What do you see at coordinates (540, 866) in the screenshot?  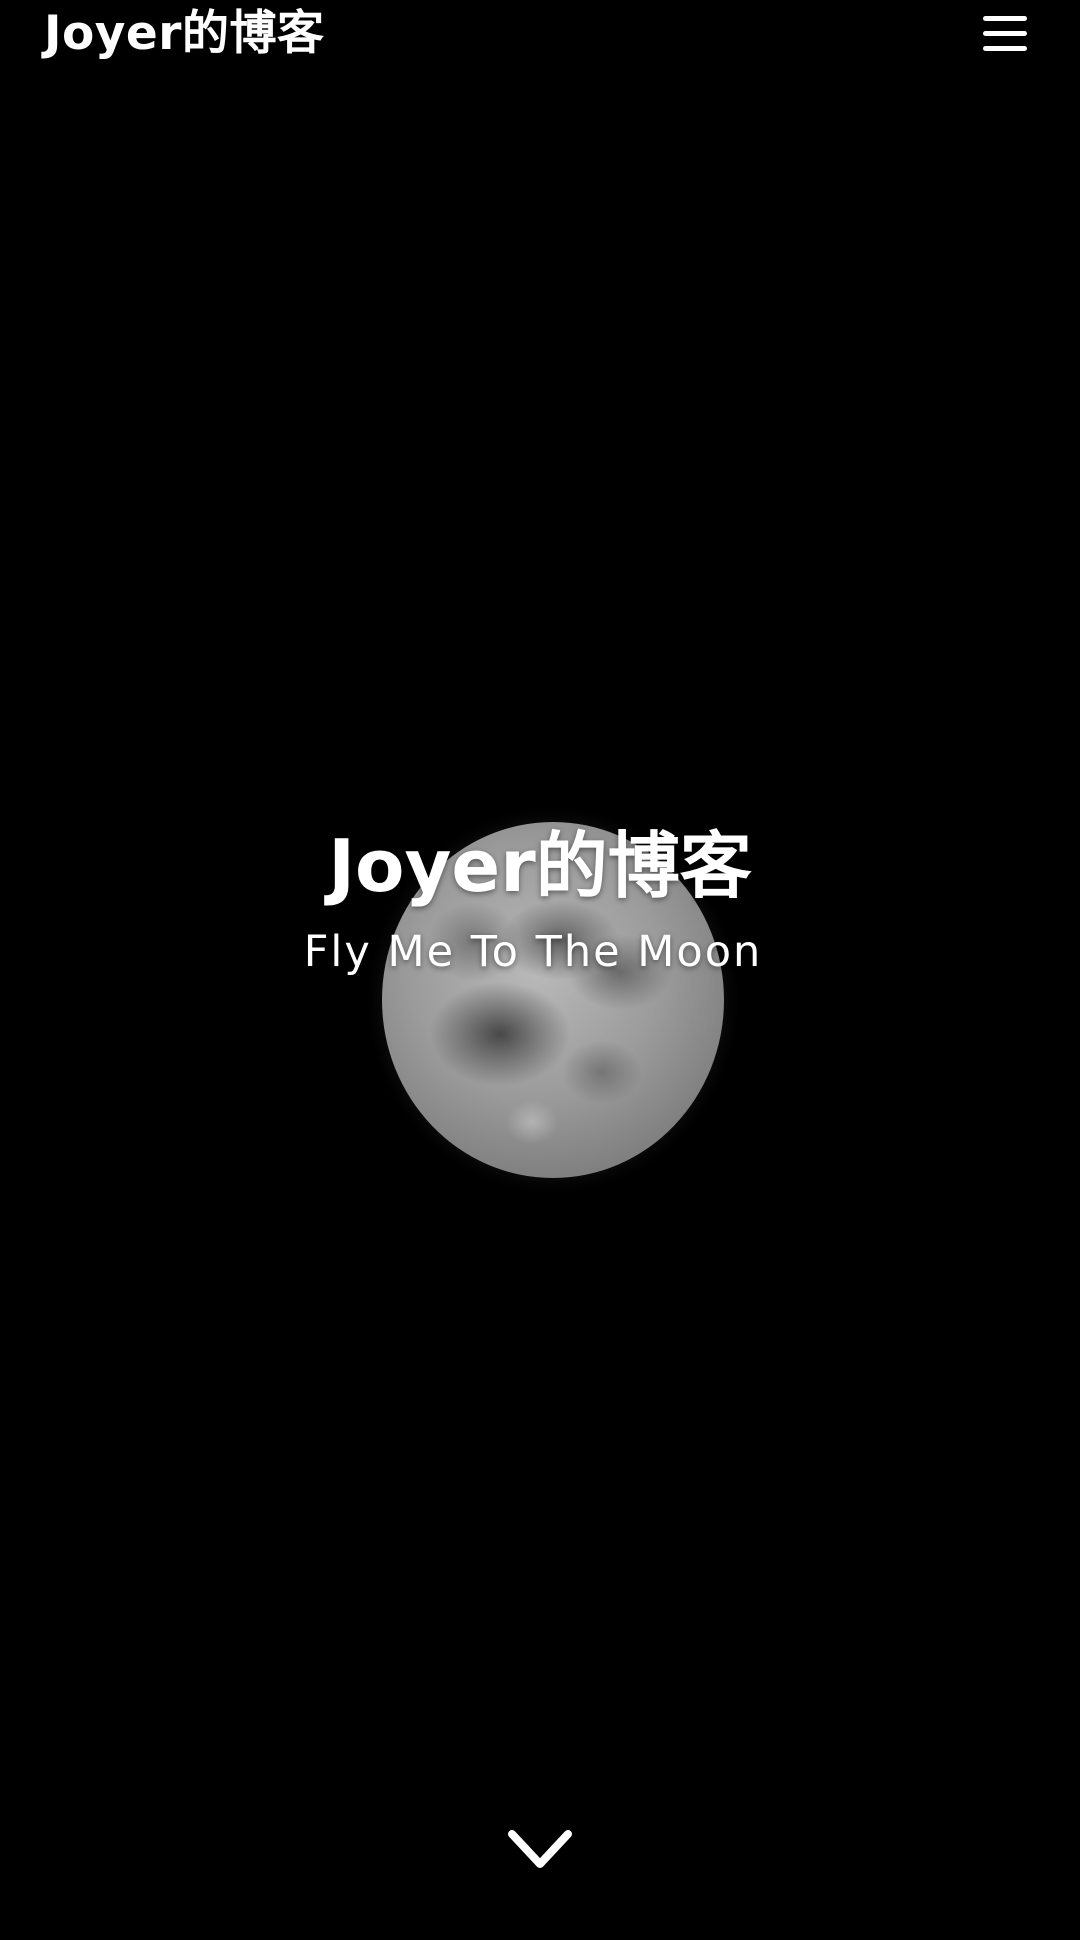 I see `hero-title: Joyer的博客` at bounding box center [540, 866].